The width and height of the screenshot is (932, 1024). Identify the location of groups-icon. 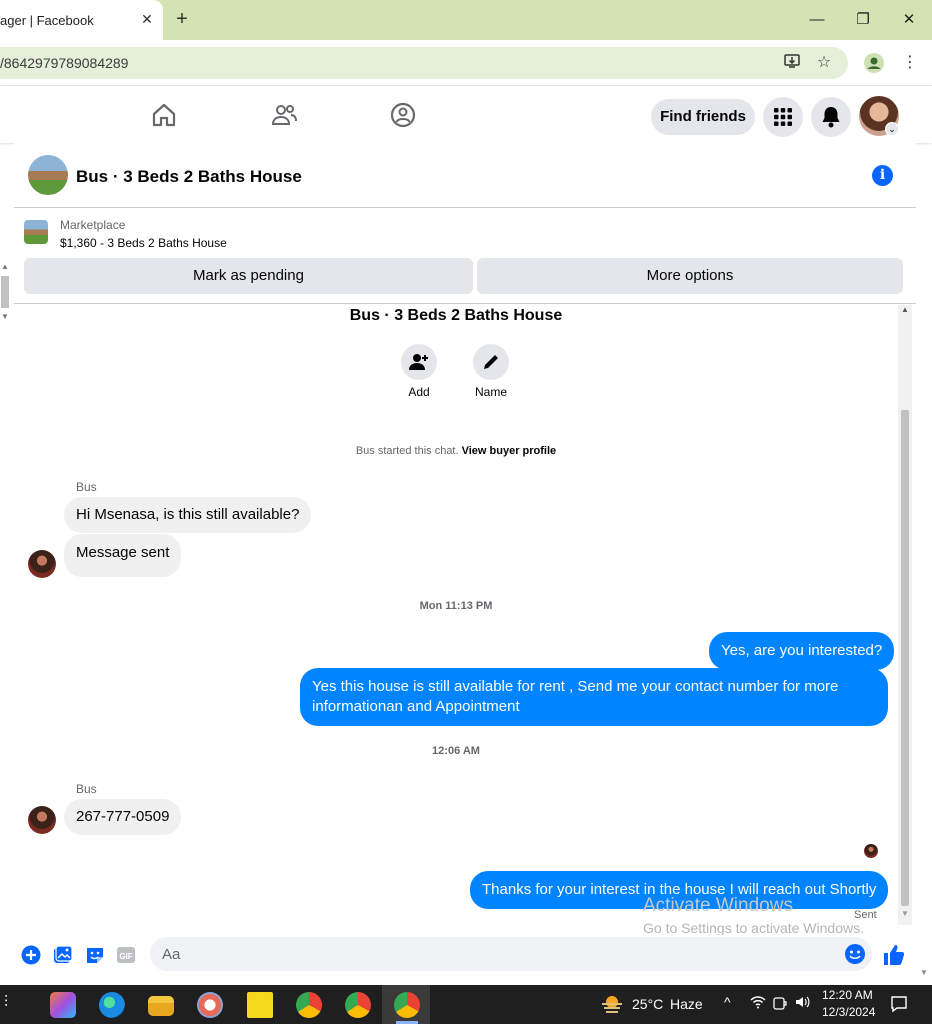
(403, 115).